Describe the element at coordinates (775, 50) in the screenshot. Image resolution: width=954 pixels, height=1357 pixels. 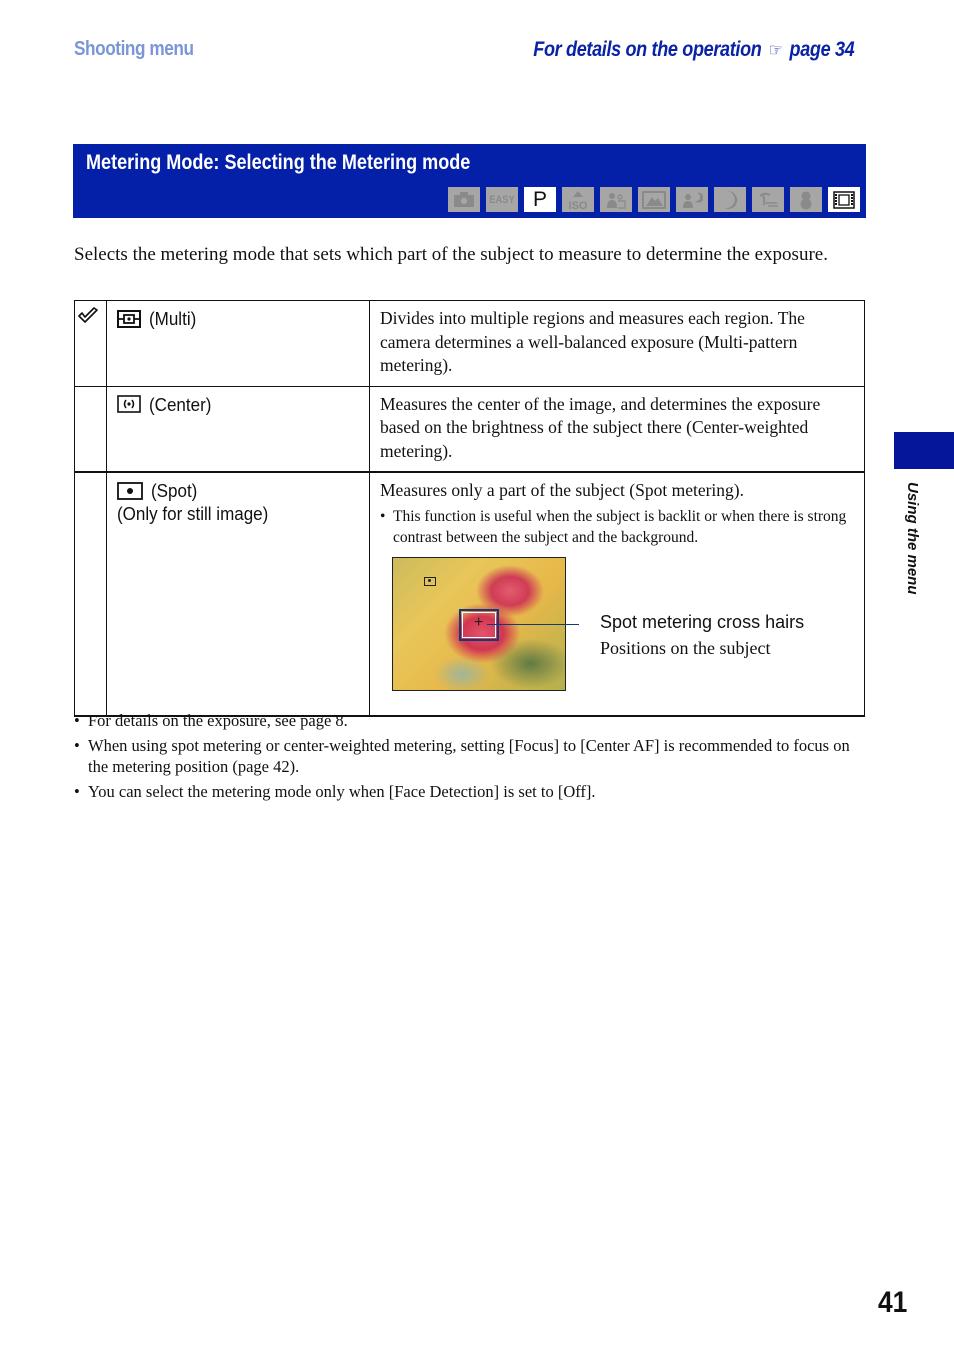
I see `pointing-hand-icon: ☞` at that location.